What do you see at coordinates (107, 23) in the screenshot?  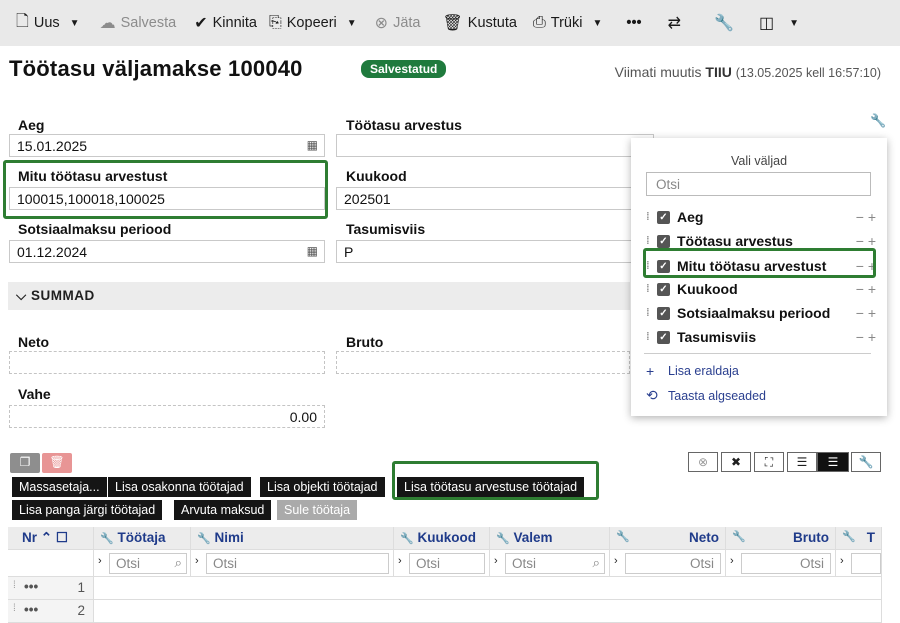 I see `cloud-upload-icon: ☁` at bounding box center [107, 23].